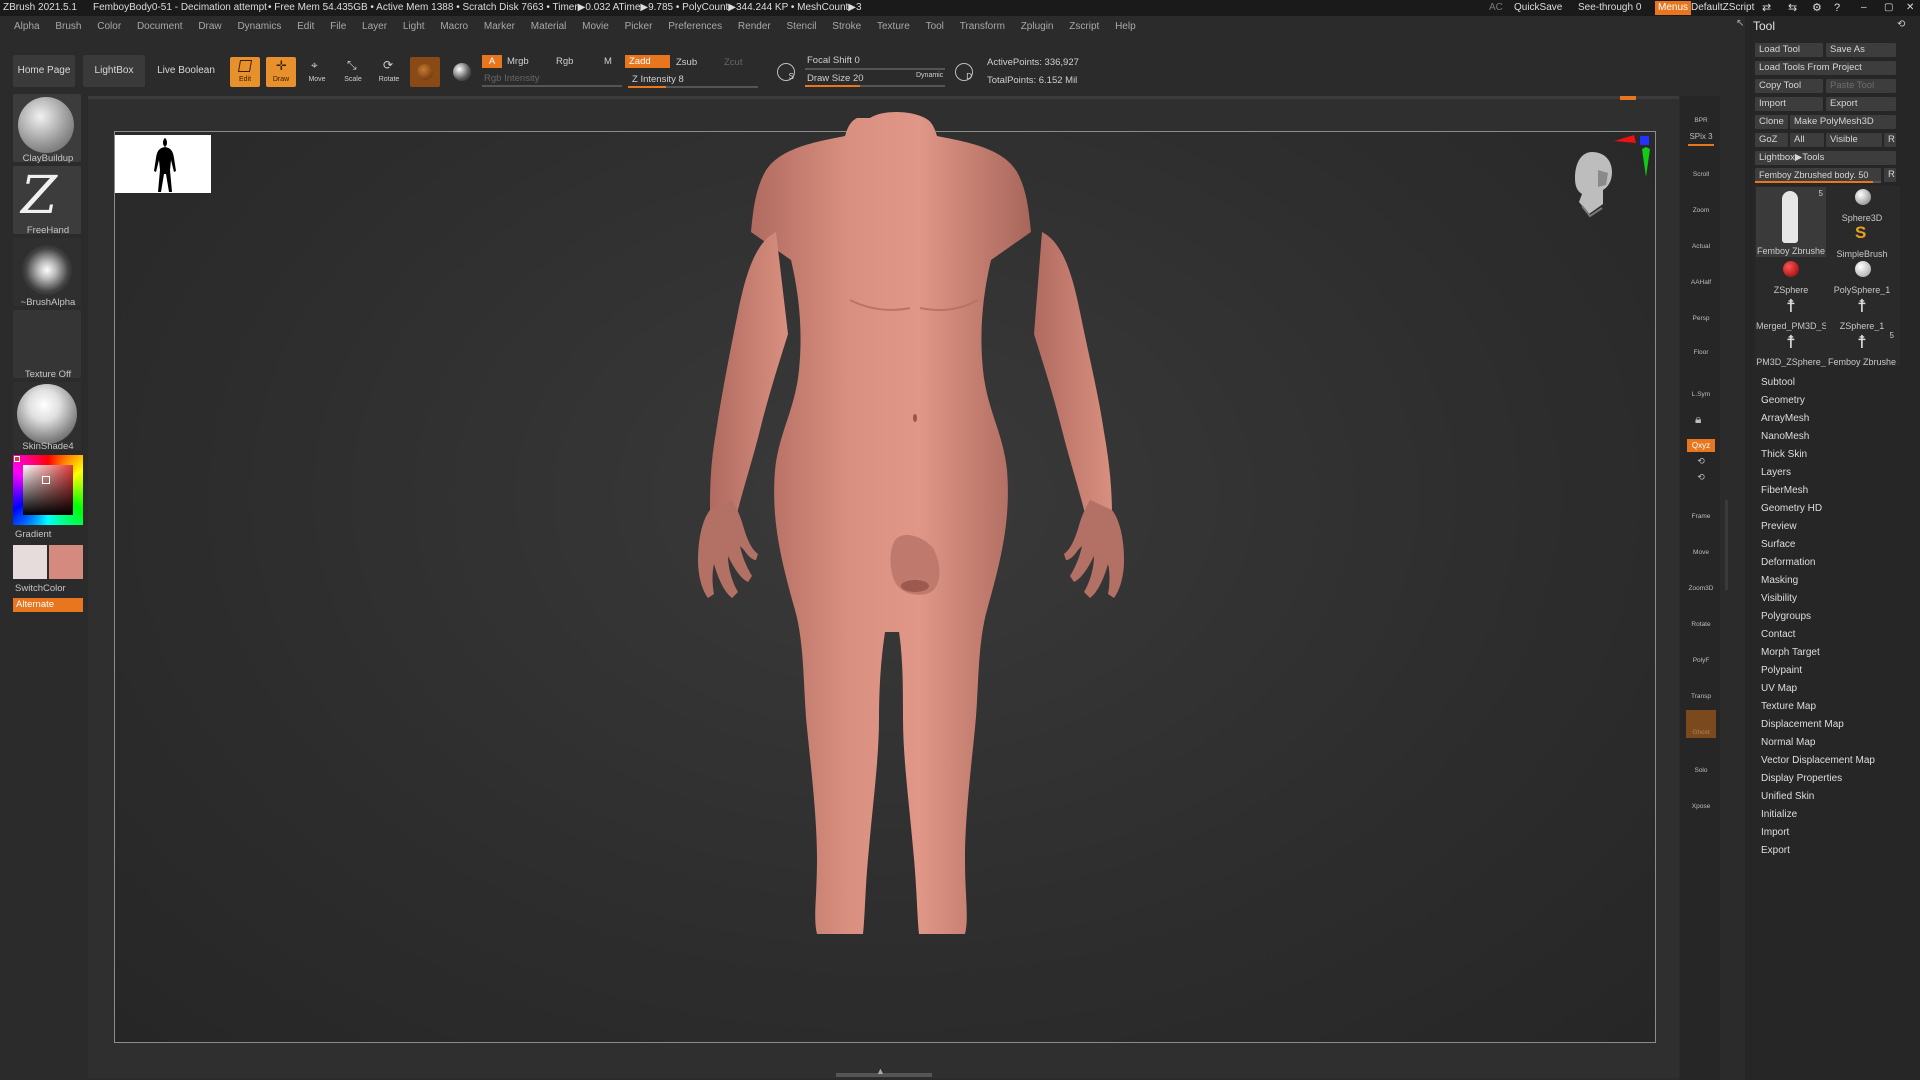 This screenshot has height=1080, width=1920. I want to click on menu-transform: Transform, so click(982, 26).